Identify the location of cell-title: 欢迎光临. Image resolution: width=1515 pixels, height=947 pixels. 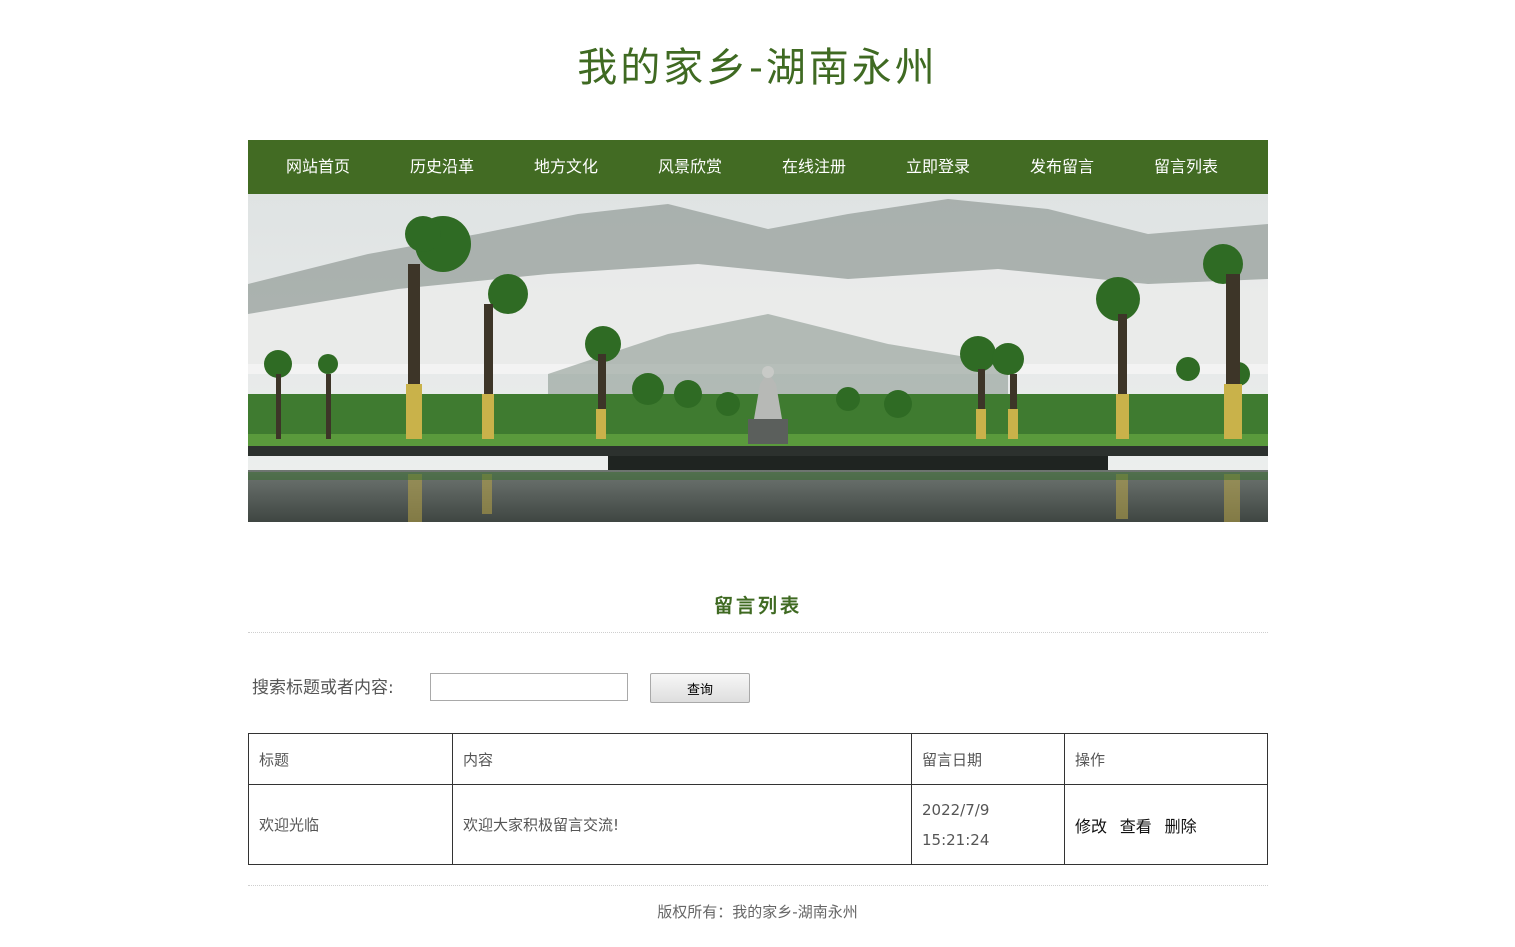
(350, 824).